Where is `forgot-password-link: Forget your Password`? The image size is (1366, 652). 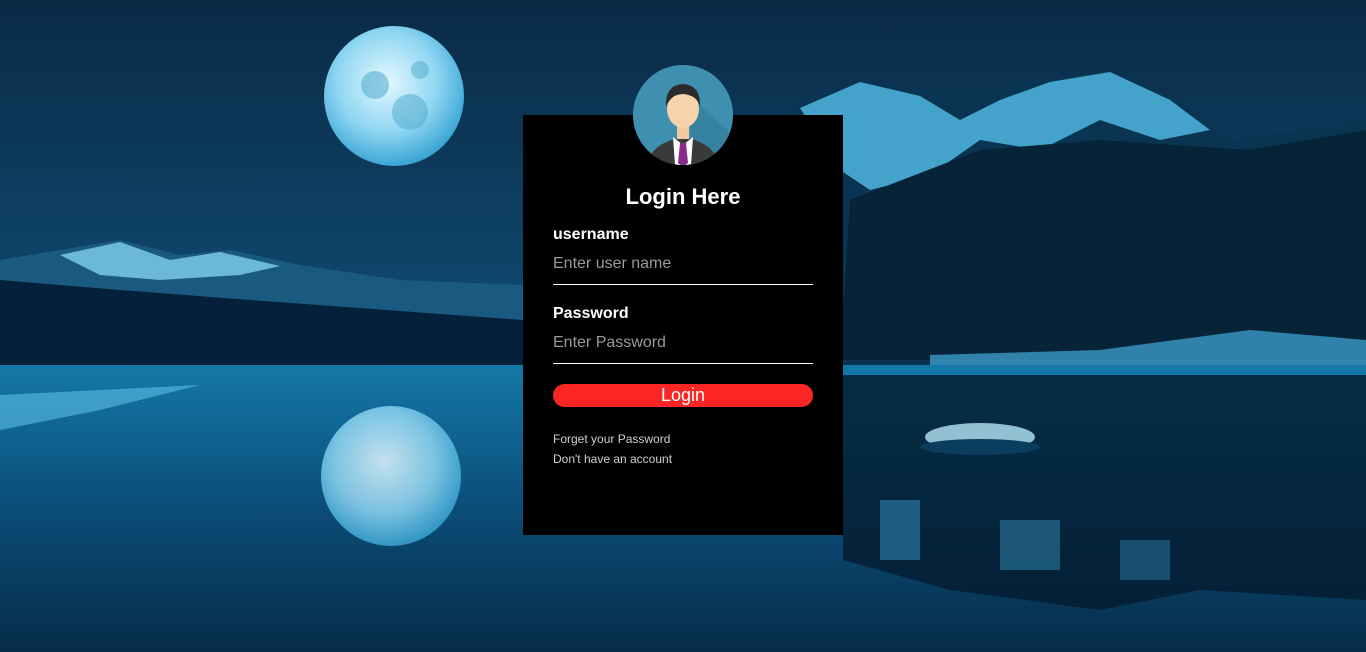 forgot-password-link: Forget your Password is located at coordinates (683, 439).